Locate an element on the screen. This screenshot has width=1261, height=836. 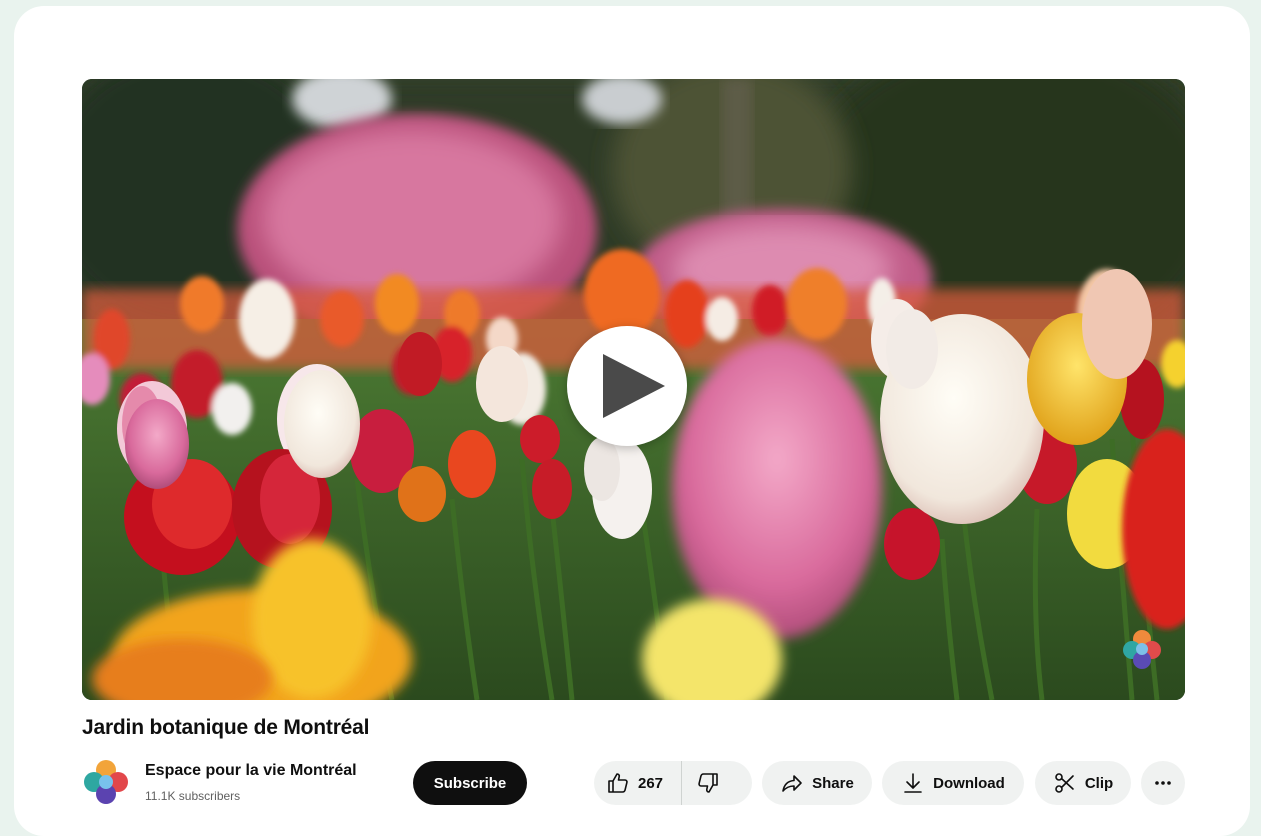
play-button is located at coordinates (627, 386).